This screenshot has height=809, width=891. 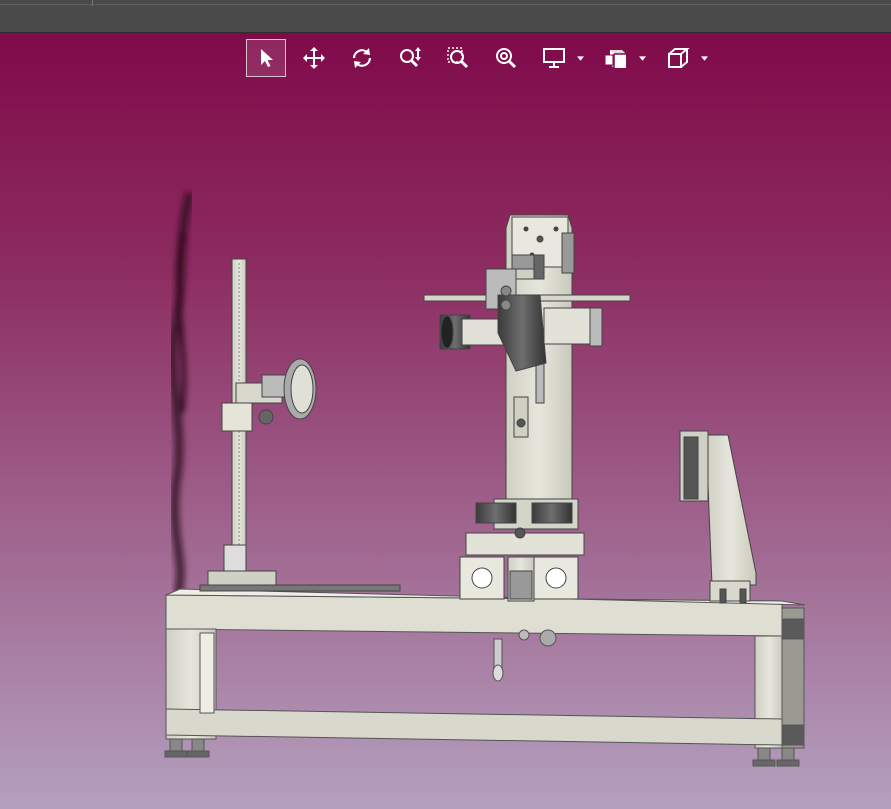 I want to click on view-orientation-button, so click(x=678, y=58).